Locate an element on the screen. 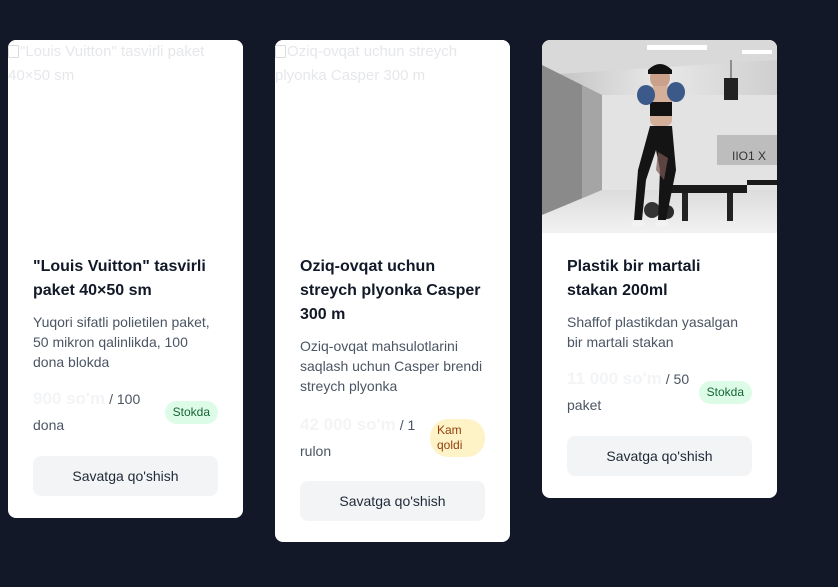 This screenshot has width=838, height=587. gym-photo: IIO1 X is located at coordinates (659, 136).